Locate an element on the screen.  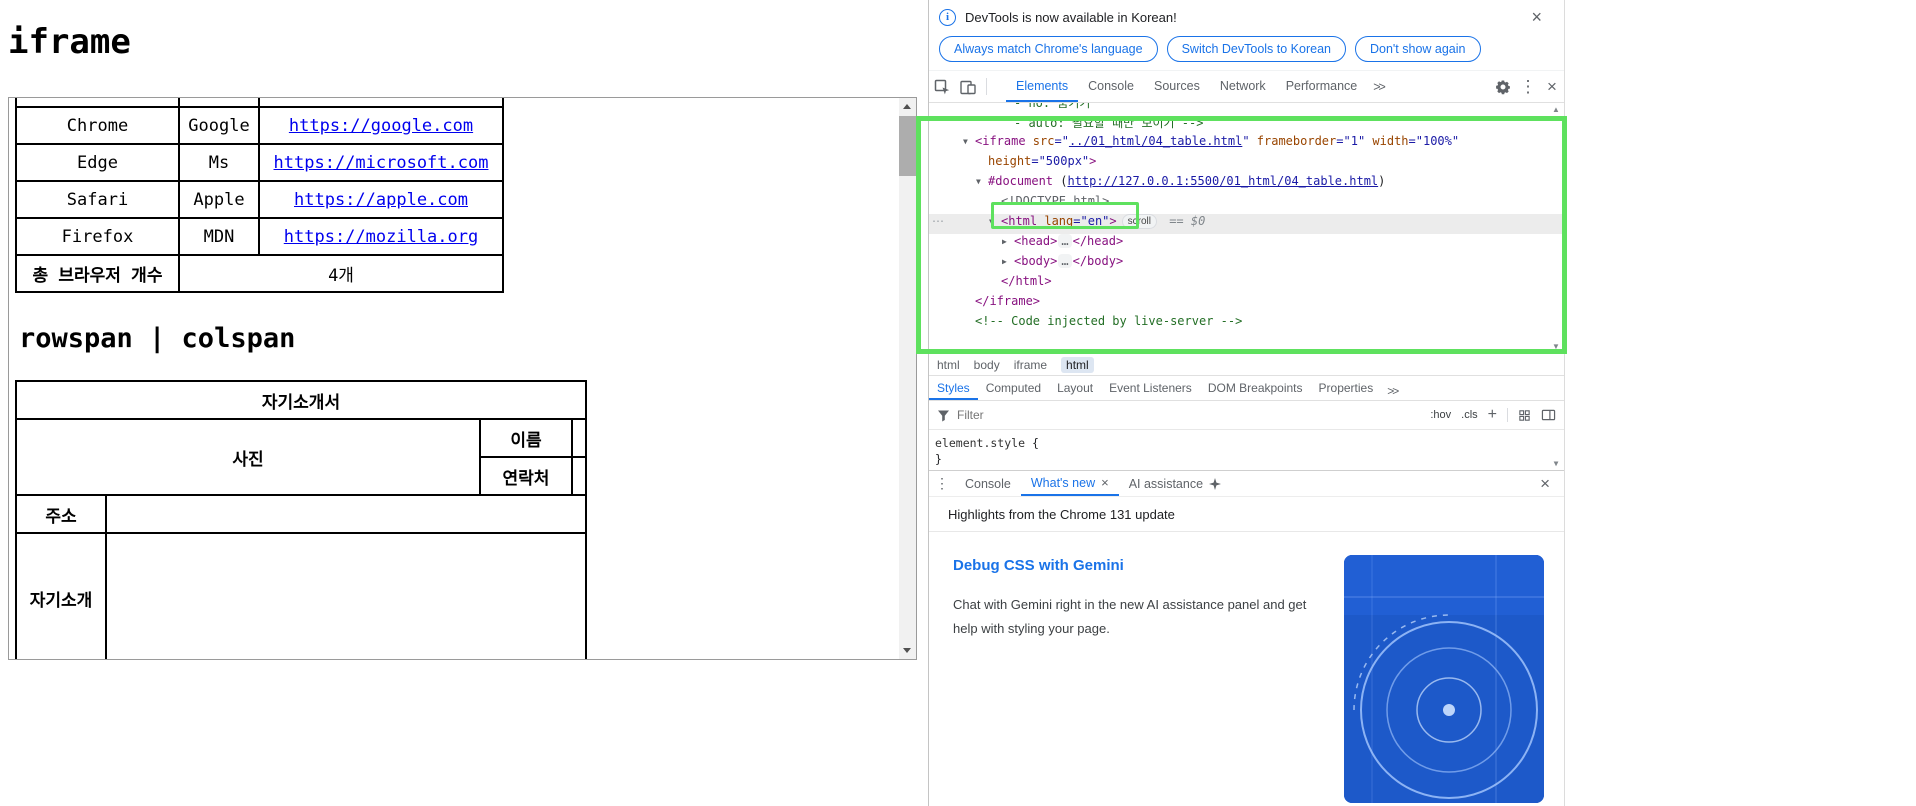
browser-link: https://microsoft.com is located at coordinates (381, 163).